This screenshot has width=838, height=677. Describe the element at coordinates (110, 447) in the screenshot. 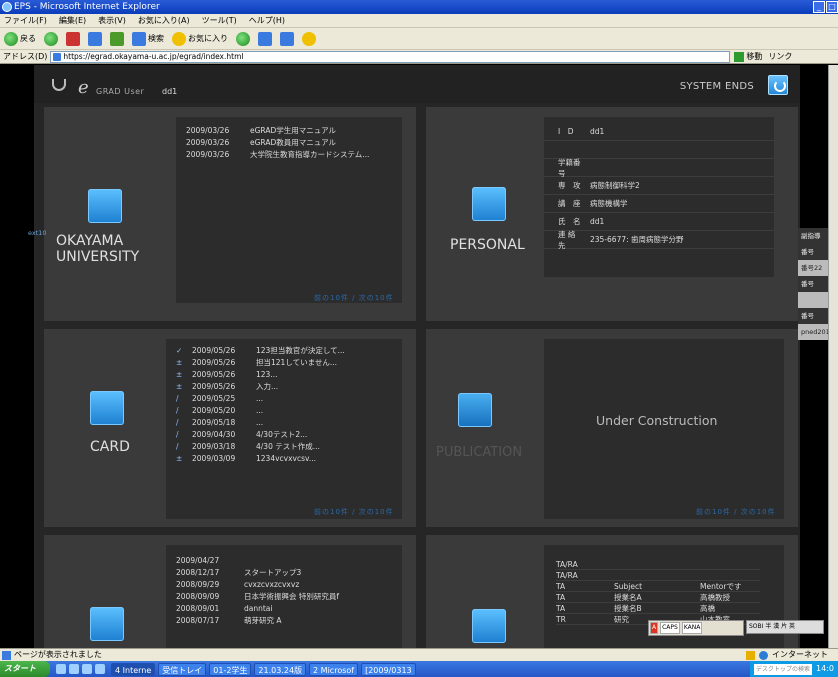

I see `card-label: CARD` at that location.